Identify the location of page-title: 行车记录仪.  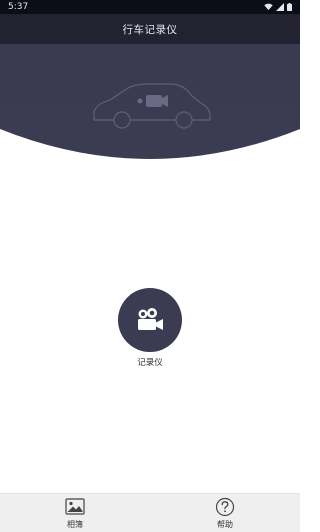
(150, 29).